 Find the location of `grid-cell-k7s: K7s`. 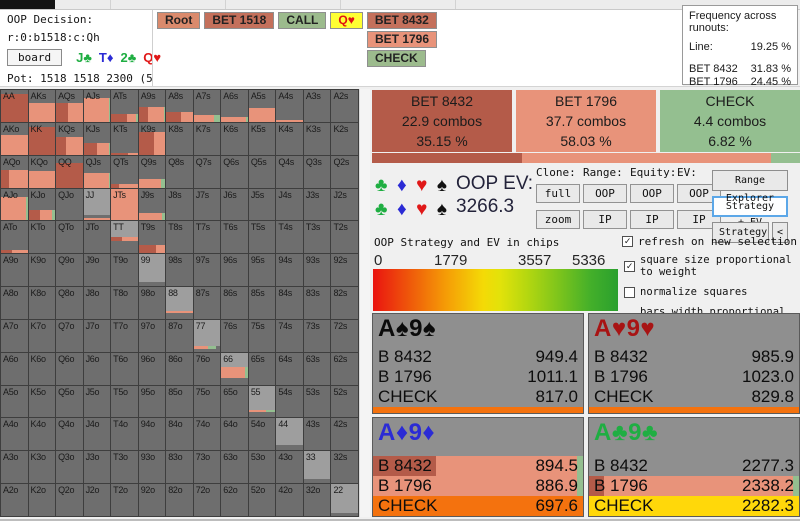

grid-cell-k7s: K7s is located at coordinates (207, 138).